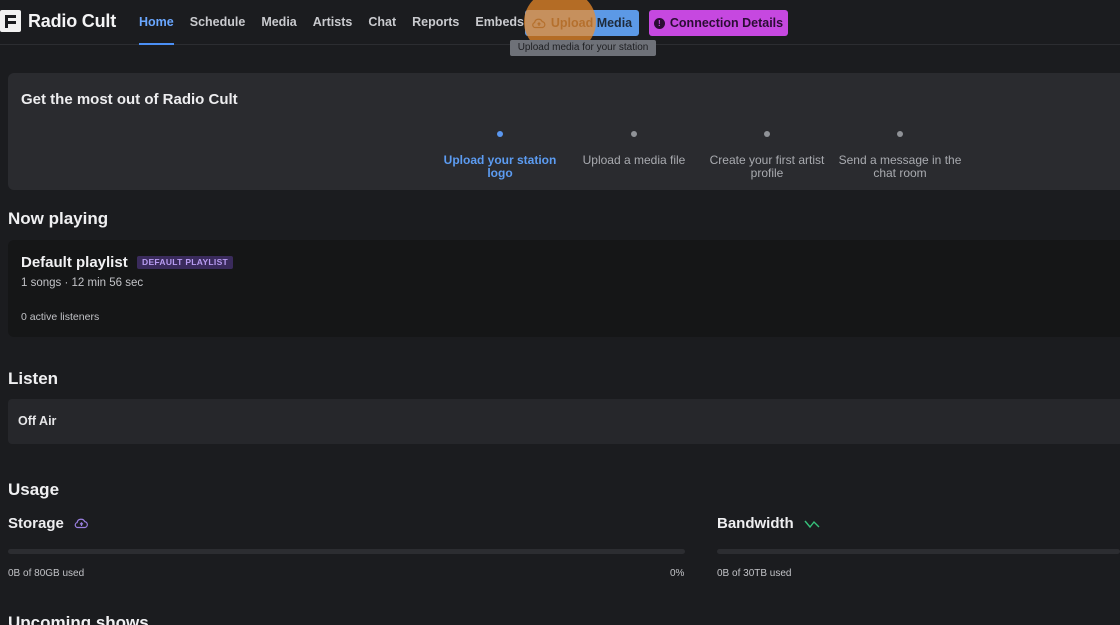 This screenshot has height=625, width=1120. Describe the element at coordinates (677, 573) in the screenshot. I see `storage-percent: 0%` at that location.